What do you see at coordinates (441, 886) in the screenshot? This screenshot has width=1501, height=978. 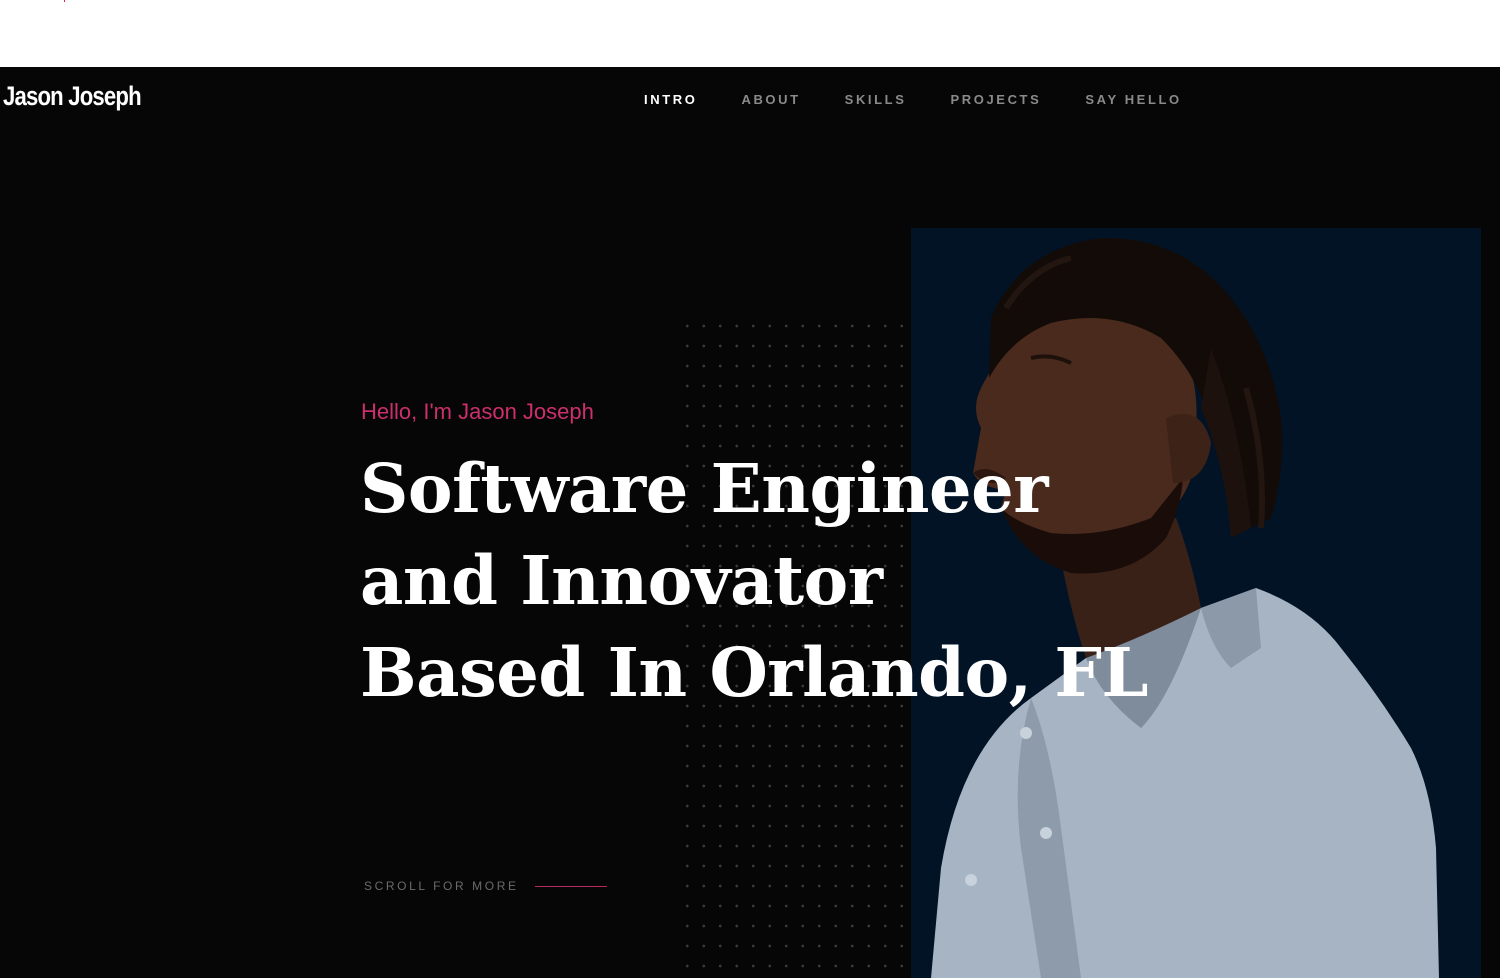 I see `scroll-label: SCROLL FOR MORE` at bounding box center [441, 886].